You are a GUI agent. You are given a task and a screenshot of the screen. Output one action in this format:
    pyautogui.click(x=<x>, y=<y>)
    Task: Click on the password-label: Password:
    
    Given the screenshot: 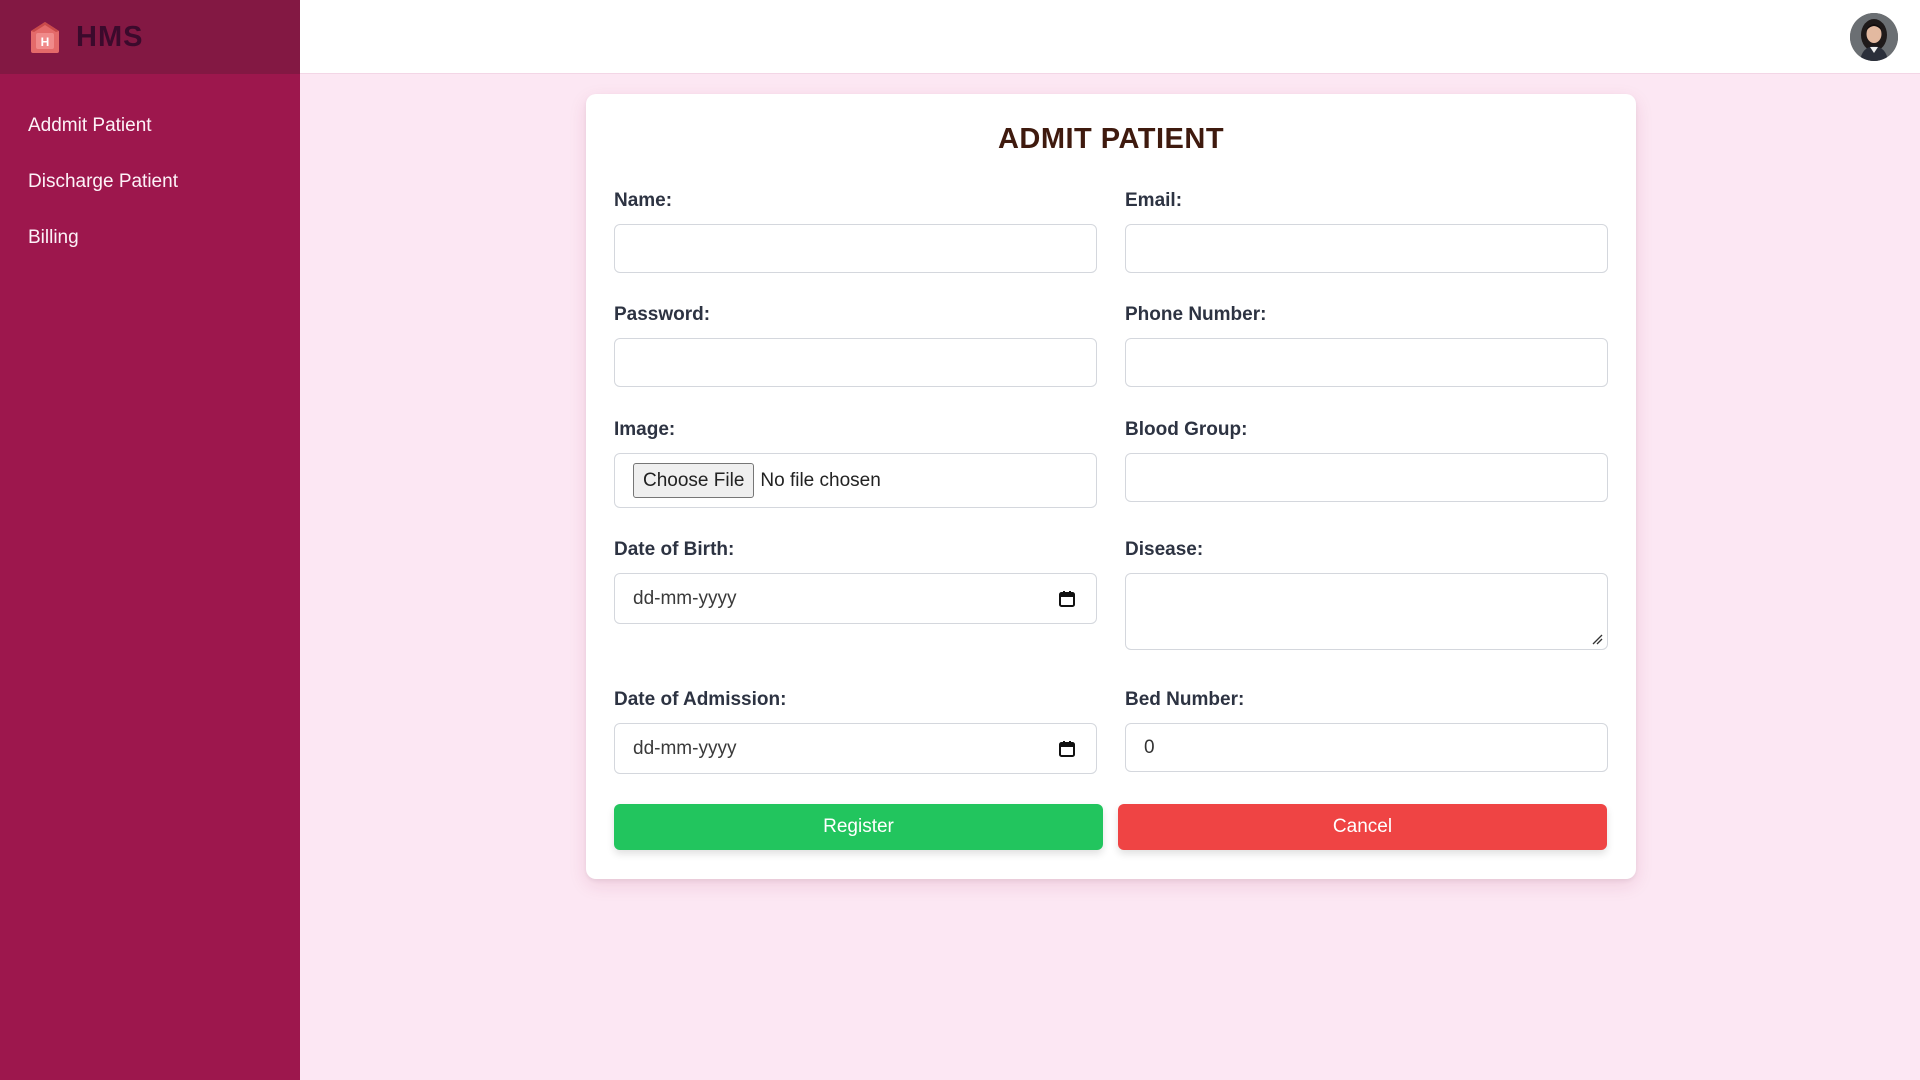 What is the action you would take?
    pyautogui.click(x=662, y=314)
    